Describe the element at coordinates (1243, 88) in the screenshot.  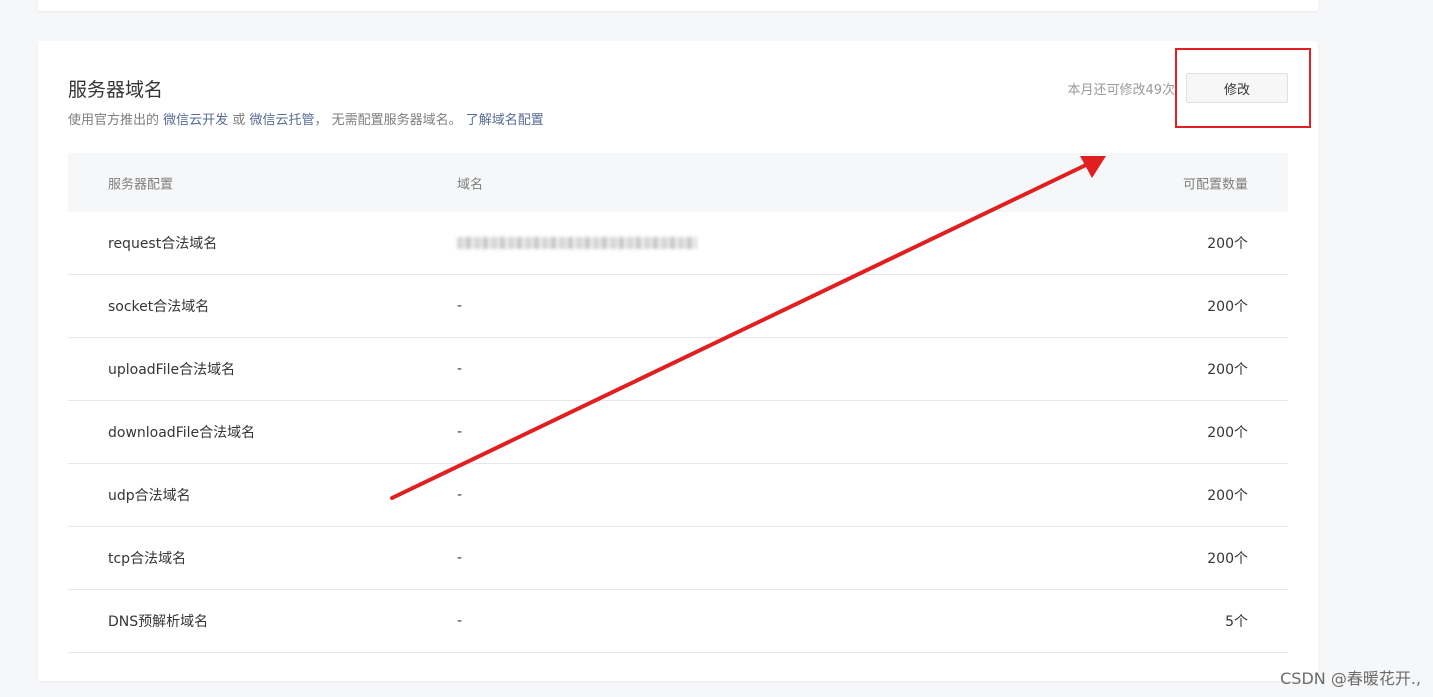
I see `annotation-highlight-box` at that location.